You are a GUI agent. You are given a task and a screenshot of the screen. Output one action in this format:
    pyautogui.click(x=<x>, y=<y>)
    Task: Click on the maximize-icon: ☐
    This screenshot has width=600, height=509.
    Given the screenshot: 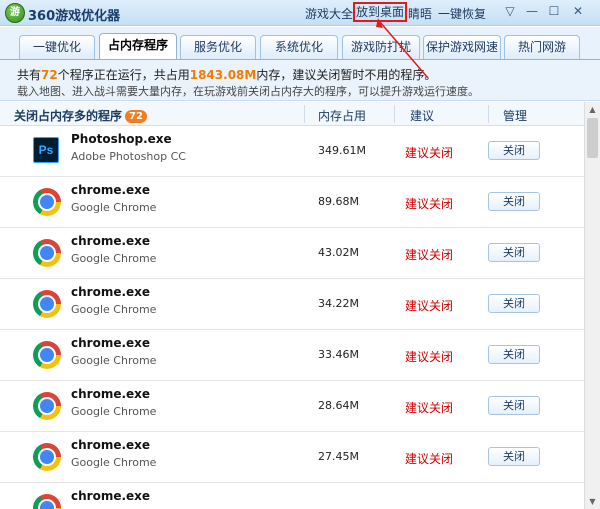 What is the action you would take?
    pyautogui.click(x=554, y=11)
    